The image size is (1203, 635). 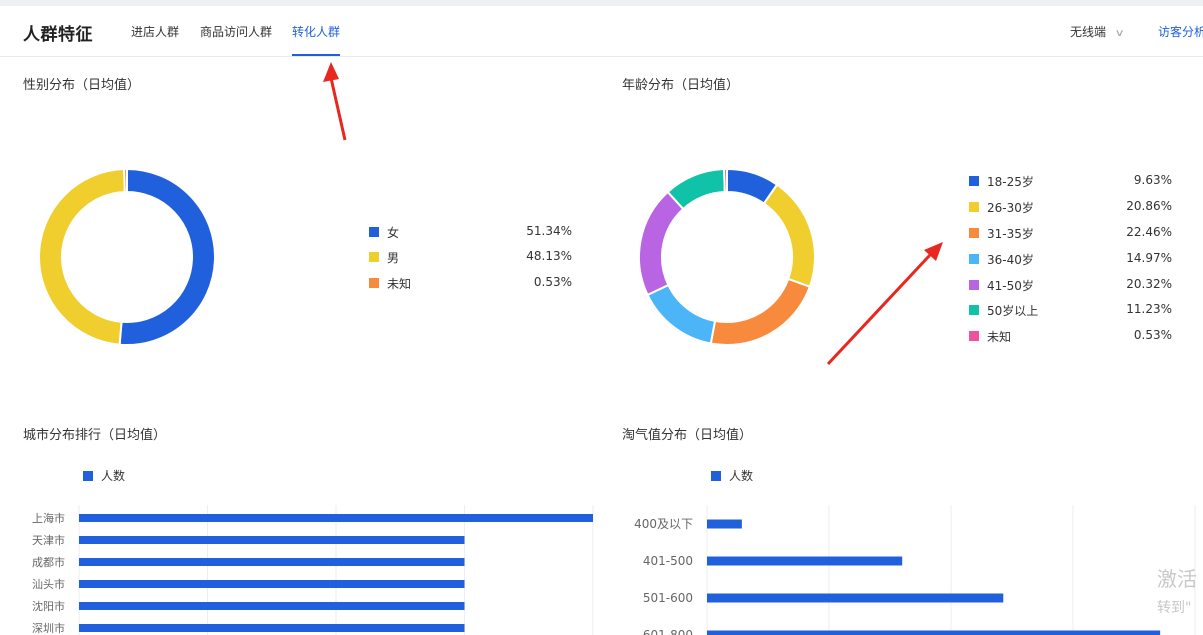 What do you see at coordinates (1013, 311) in the screenshot?
I see `legend-label: 50岁以上` at bounding box center [1013, 311].